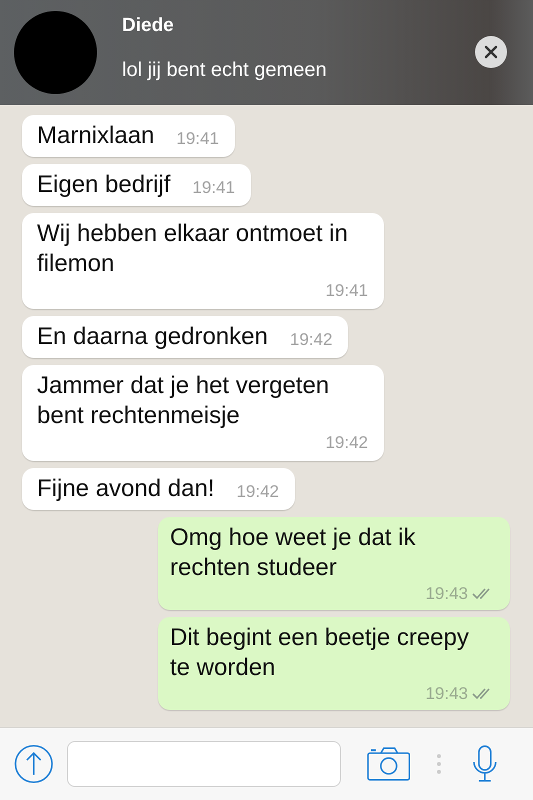 The image size is (533, 800). I want to click on message-preview: lol jij bent echt gemeen, so click(225, 70).